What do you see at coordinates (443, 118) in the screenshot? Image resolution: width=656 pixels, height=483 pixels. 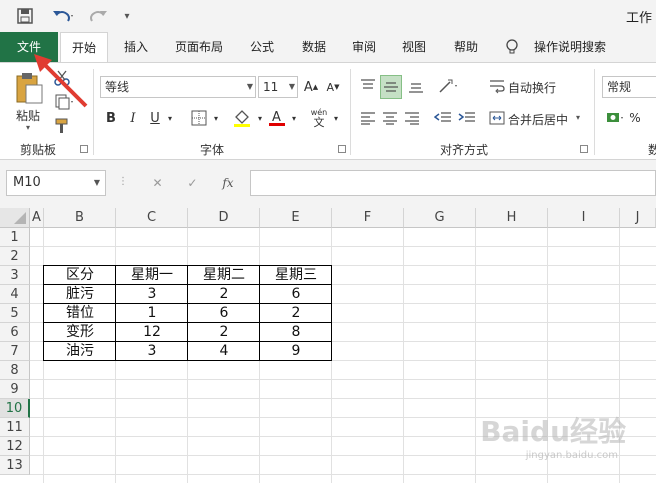 I see `decrease-indent-icon` at bounding box center [443, 118].